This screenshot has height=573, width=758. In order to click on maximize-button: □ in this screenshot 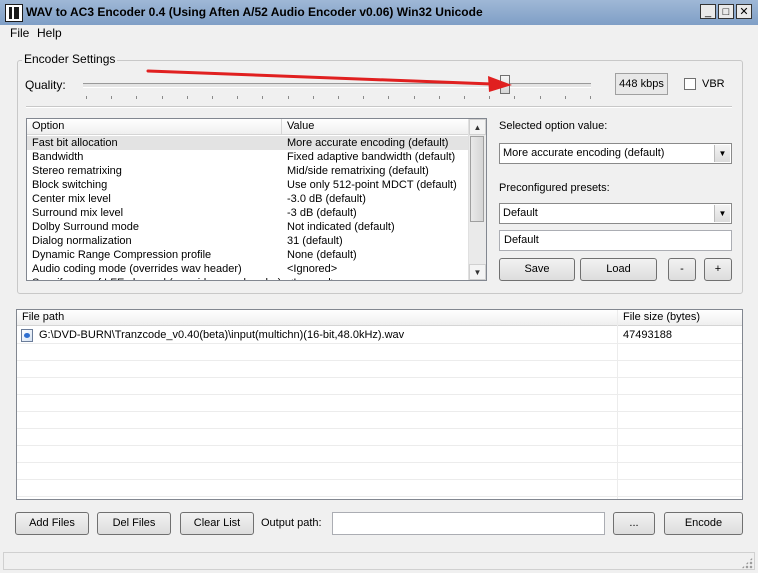, I will do `click(726, 11)`.